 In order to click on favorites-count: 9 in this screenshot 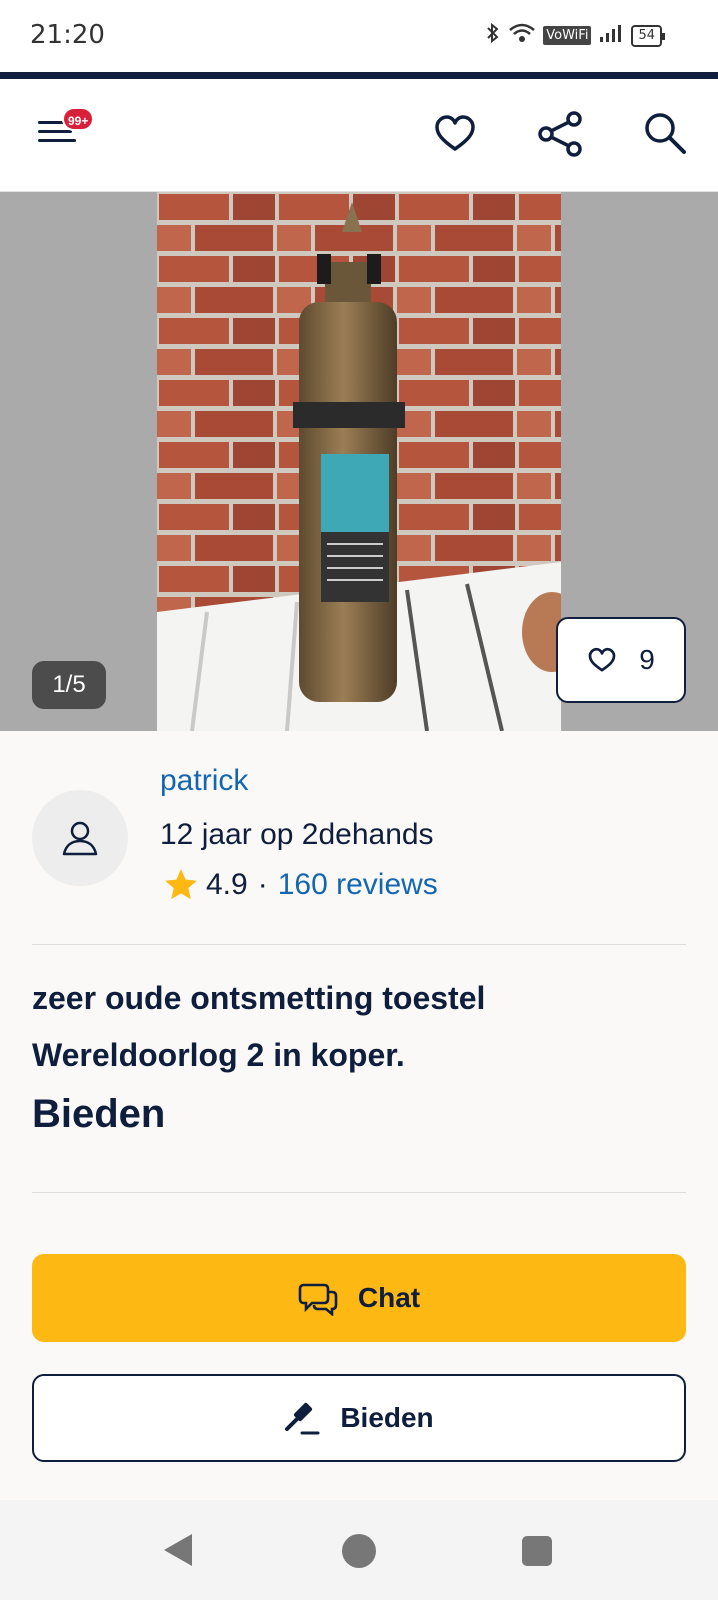, I will do `click(647, 659)`.